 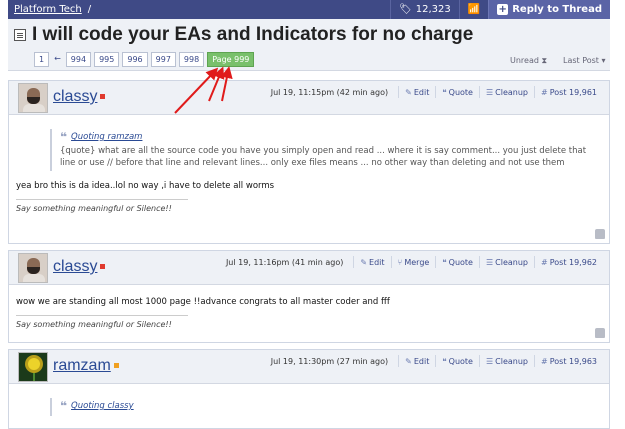 I want to click on document-icon, so click(x=20, y=35).